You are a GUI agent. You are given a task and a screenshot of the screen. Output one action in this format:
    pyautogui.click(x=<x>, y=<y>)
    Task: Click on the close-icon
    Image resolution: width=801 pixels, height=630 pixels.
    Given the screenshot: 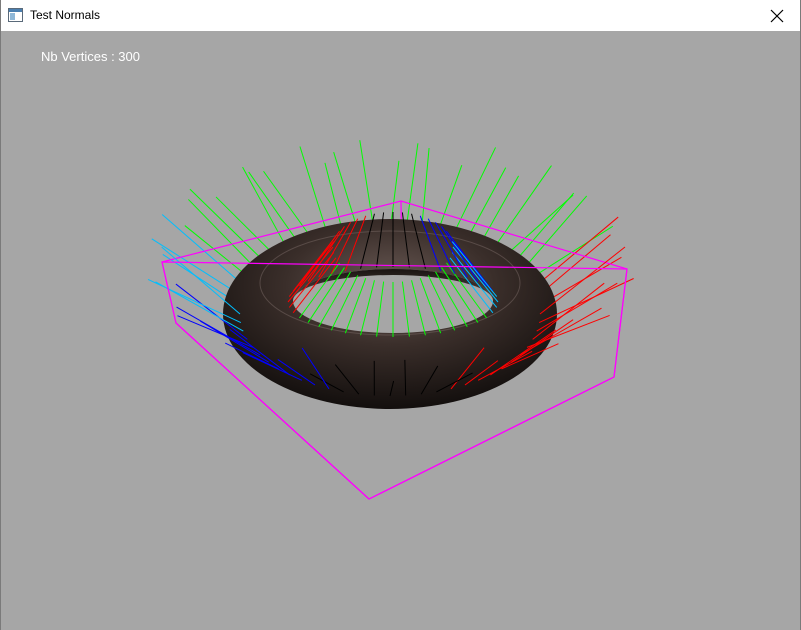 What is the action you would take?
    pyautogui.click(x=777, y=15)
    